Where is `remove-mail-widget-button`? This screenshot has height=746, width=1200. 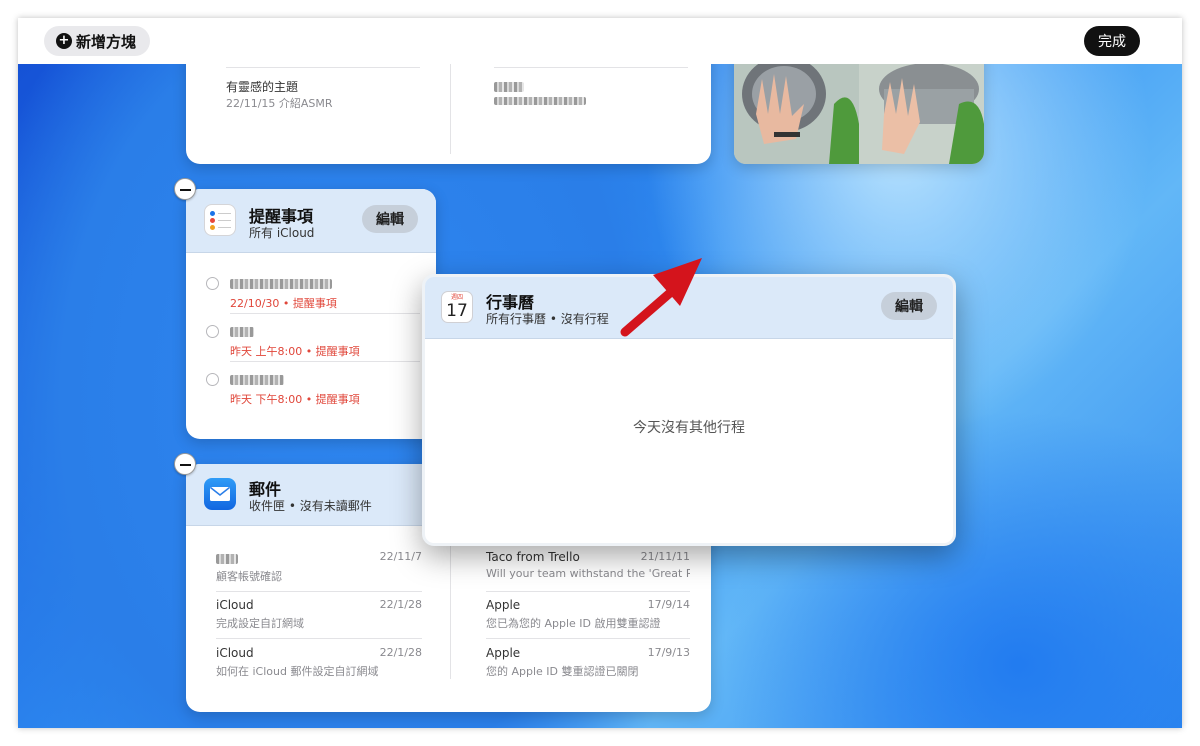 remove-mail-widget-button is located at coordinates (185, 464).